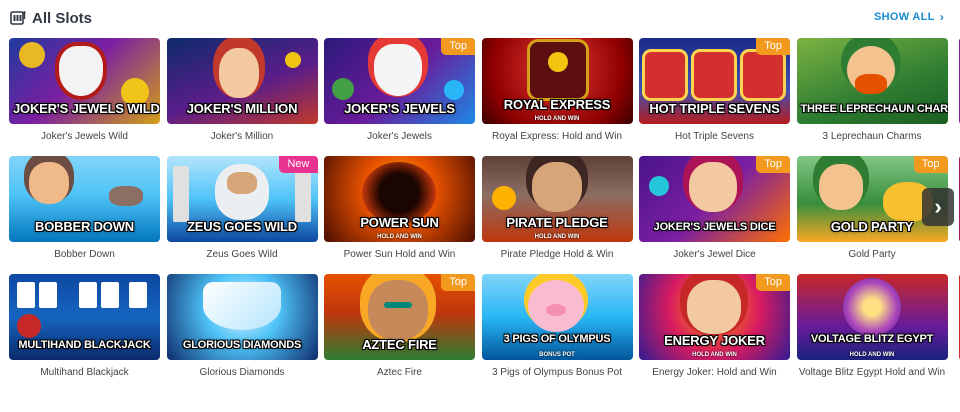 The image size is (960, 412). I want to click on game-thumbnail: Top ENERGY JOKER HOLD AND WIN, so click(714, 317).